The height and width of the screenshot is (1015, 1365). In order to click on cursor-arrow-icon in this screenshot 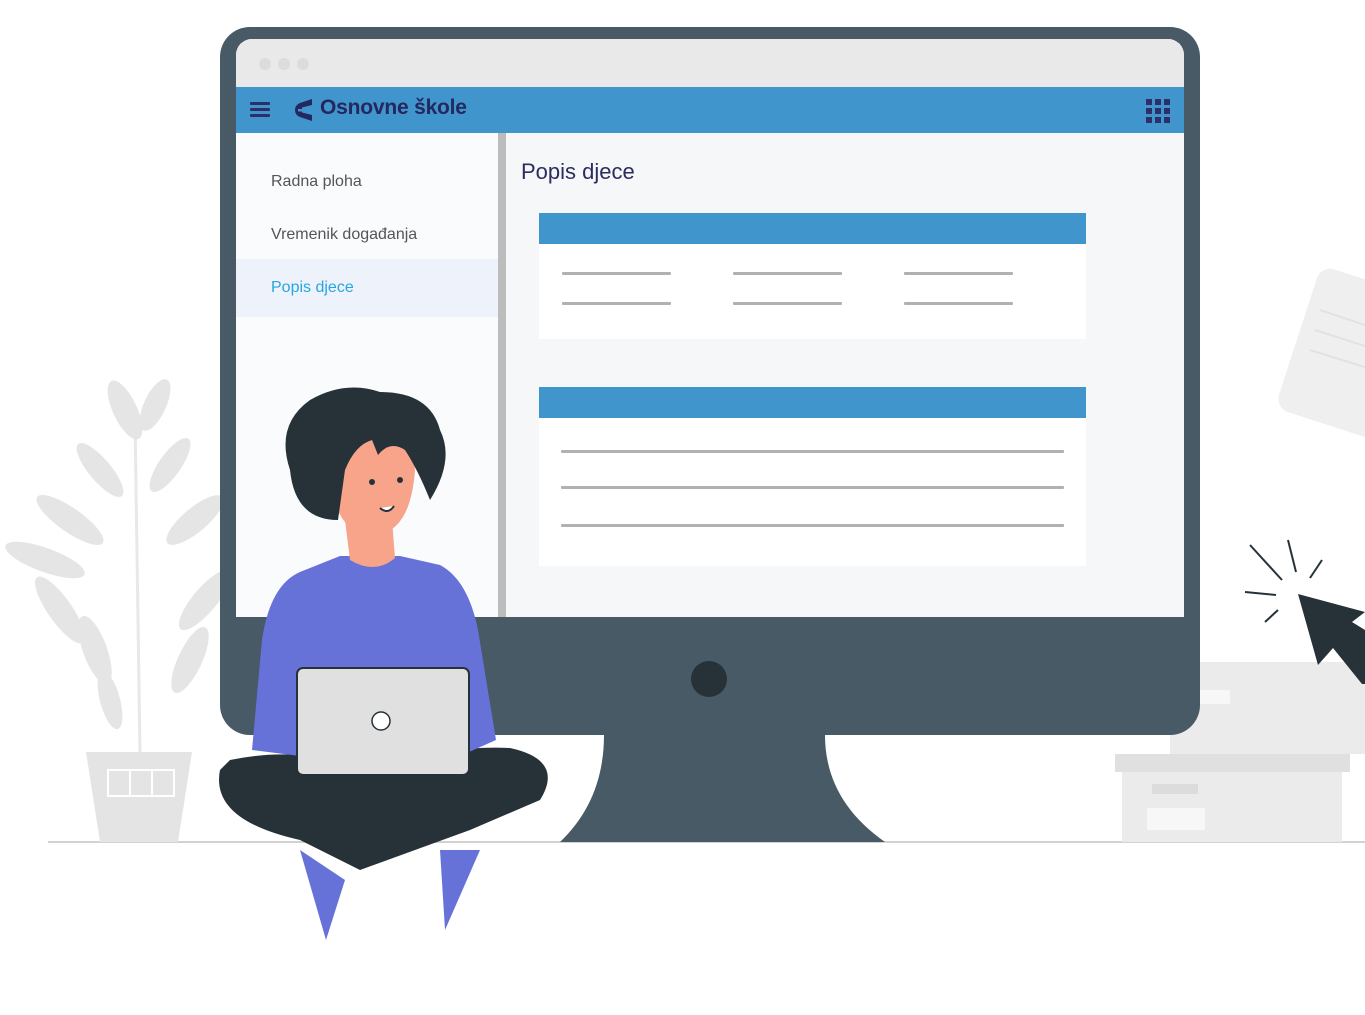, I will do `click(1331, 639)`.